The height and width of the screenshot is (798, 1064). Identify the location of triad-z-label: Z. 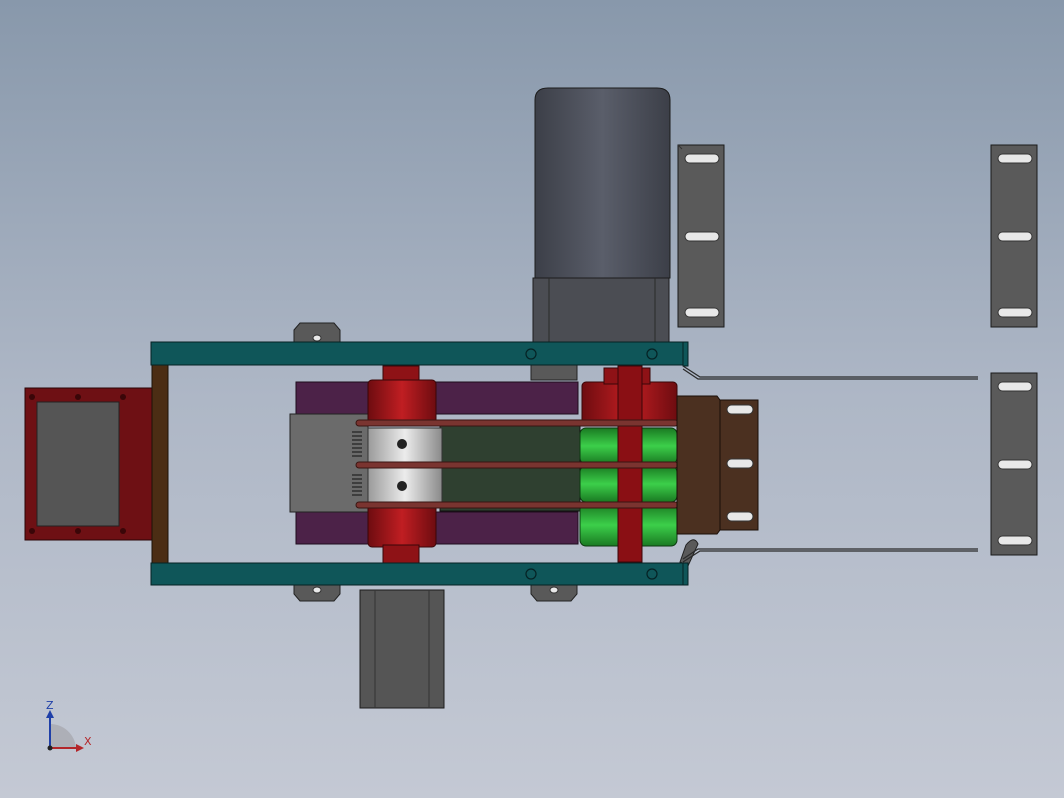
(50, 705).